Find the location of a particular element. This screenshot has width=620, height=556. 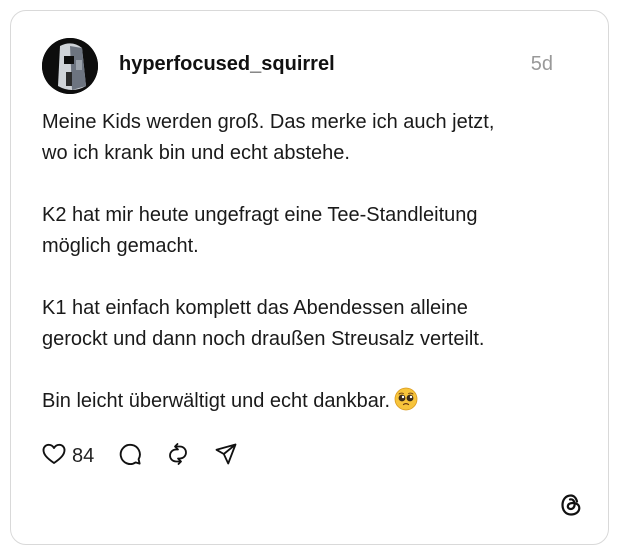

avatar is located at coordinates (70, 66).